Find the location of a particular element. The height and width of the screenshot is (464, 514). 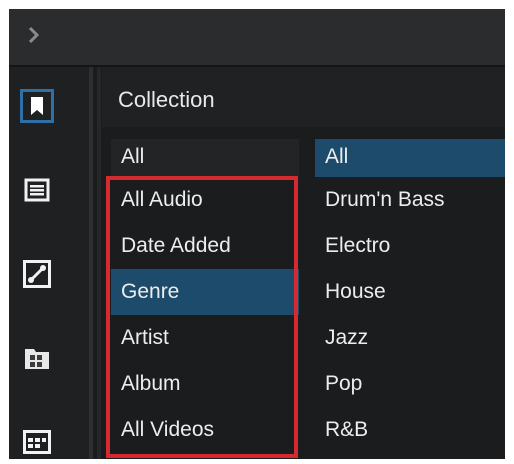

genre-item-electro: Electro is located at coordinates (410, 246).